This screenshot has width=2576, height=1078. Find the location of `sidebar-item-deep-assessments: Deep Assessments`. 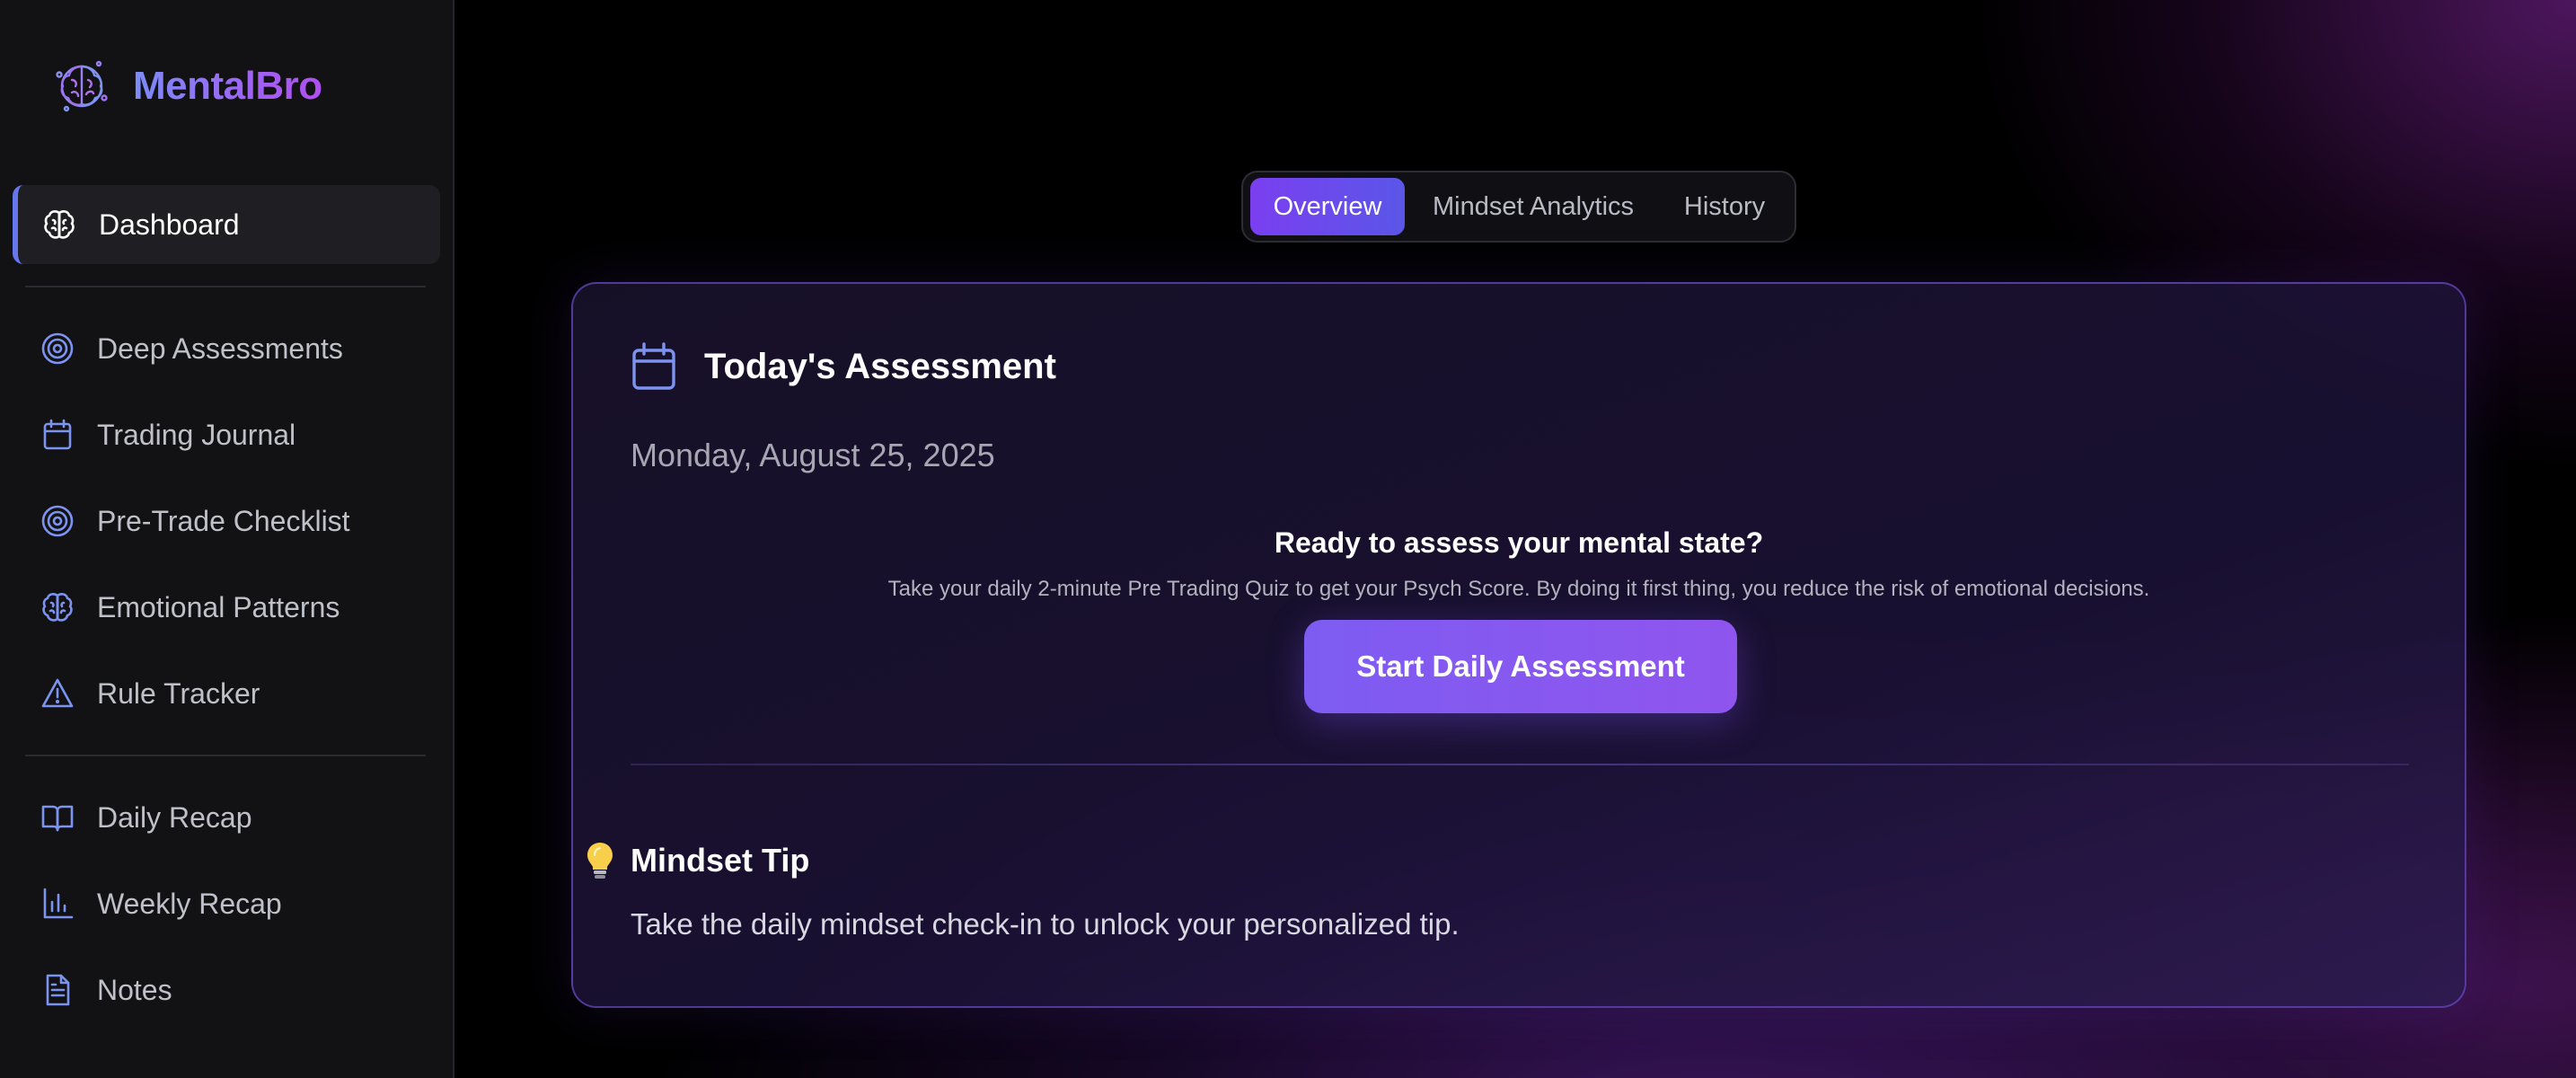

sidebar-item-deep-assessments: Deep Assessments is located at coordinates (226, 348).